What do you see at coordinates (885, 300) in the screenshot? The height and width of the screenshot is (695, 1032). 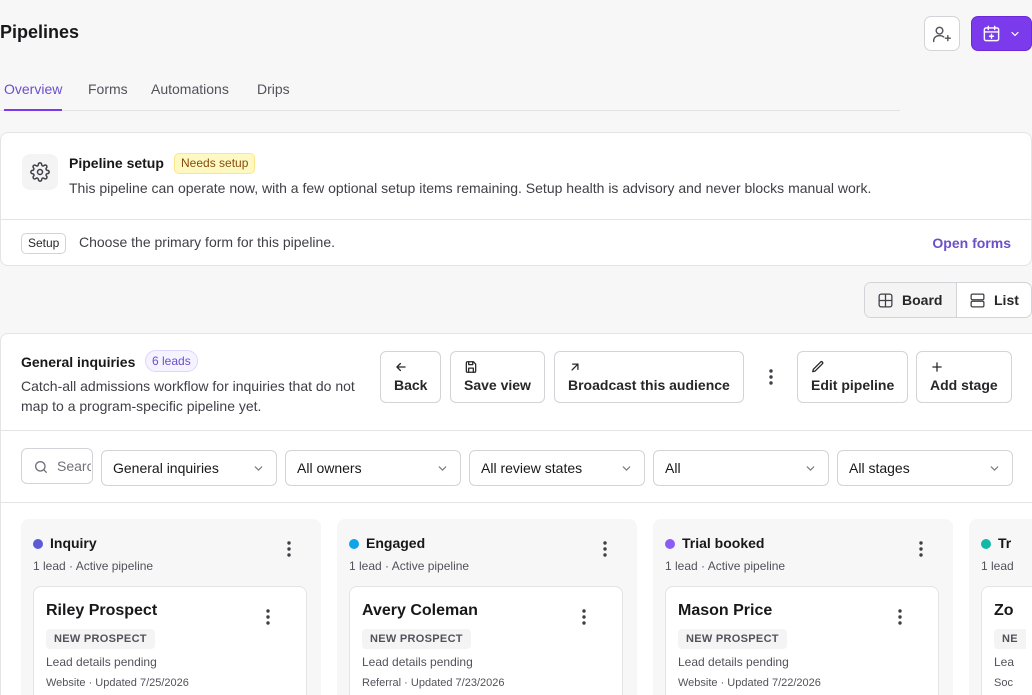 I see `board-grid-icon` at bounding box center [885, 300].